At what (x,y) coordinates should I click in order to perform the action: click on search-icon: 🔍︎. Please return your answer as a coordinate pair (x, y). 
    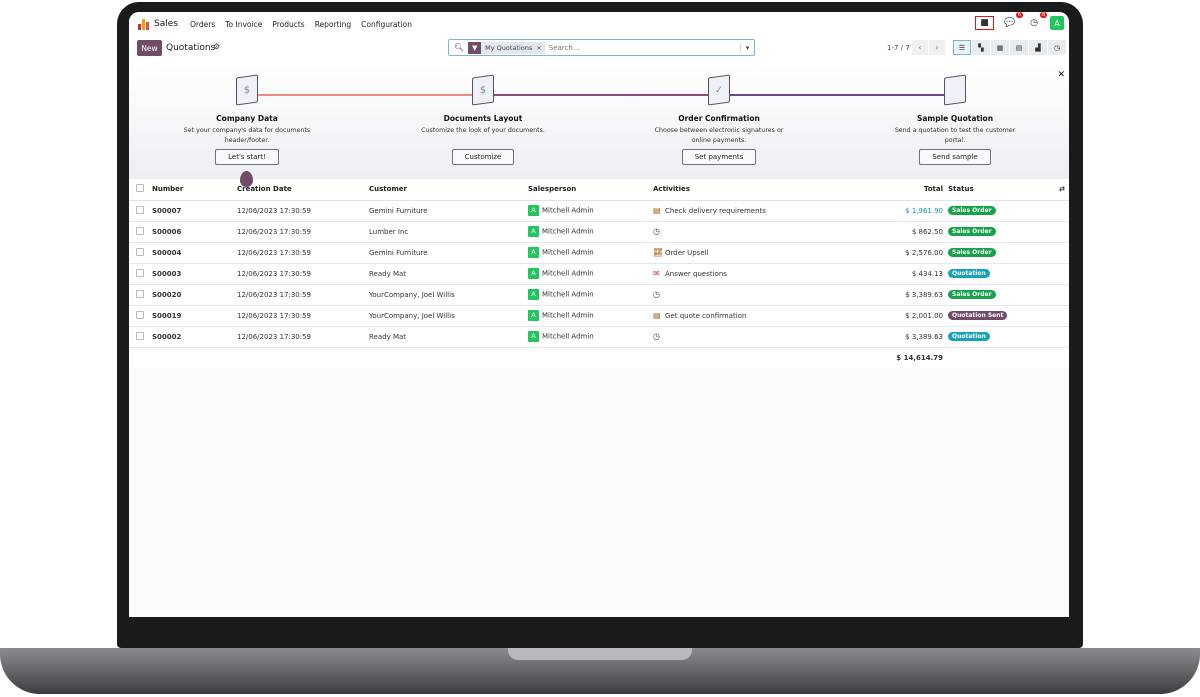
    Looking at the image, I should click on (459, 47).